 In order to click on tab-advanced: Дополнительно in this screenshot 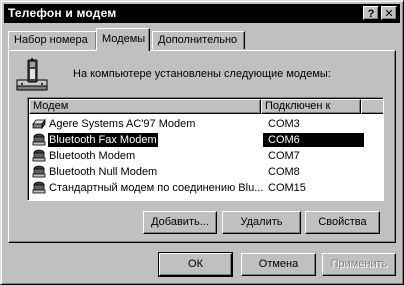, I will do `click(198, 40)`.